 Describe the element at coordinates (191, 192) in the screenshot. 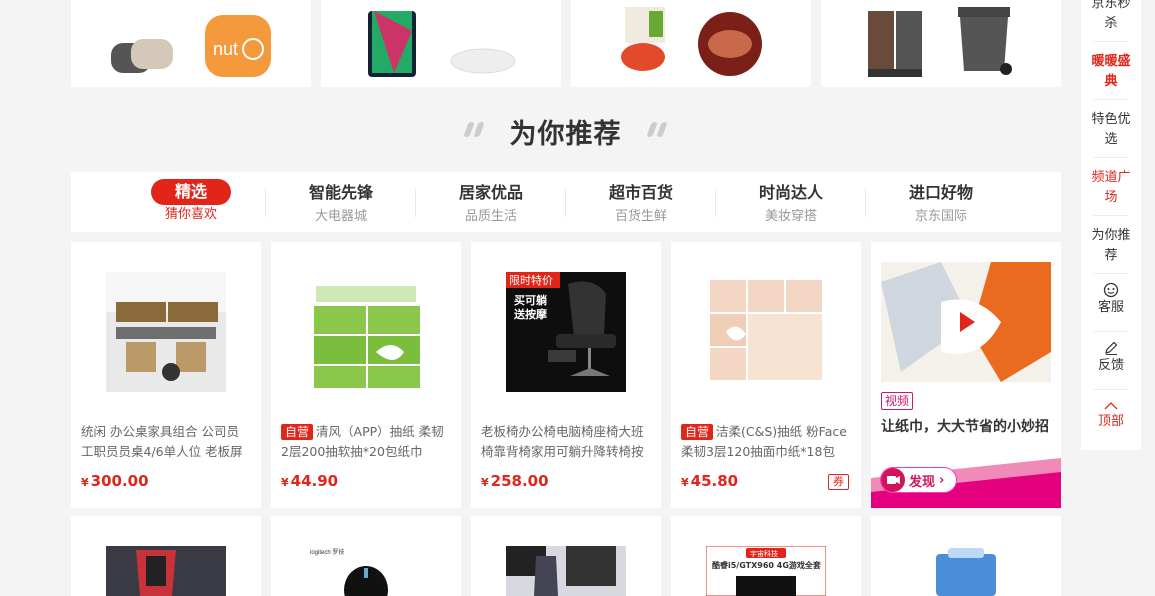

I see `tab-title: 精选` at that location.